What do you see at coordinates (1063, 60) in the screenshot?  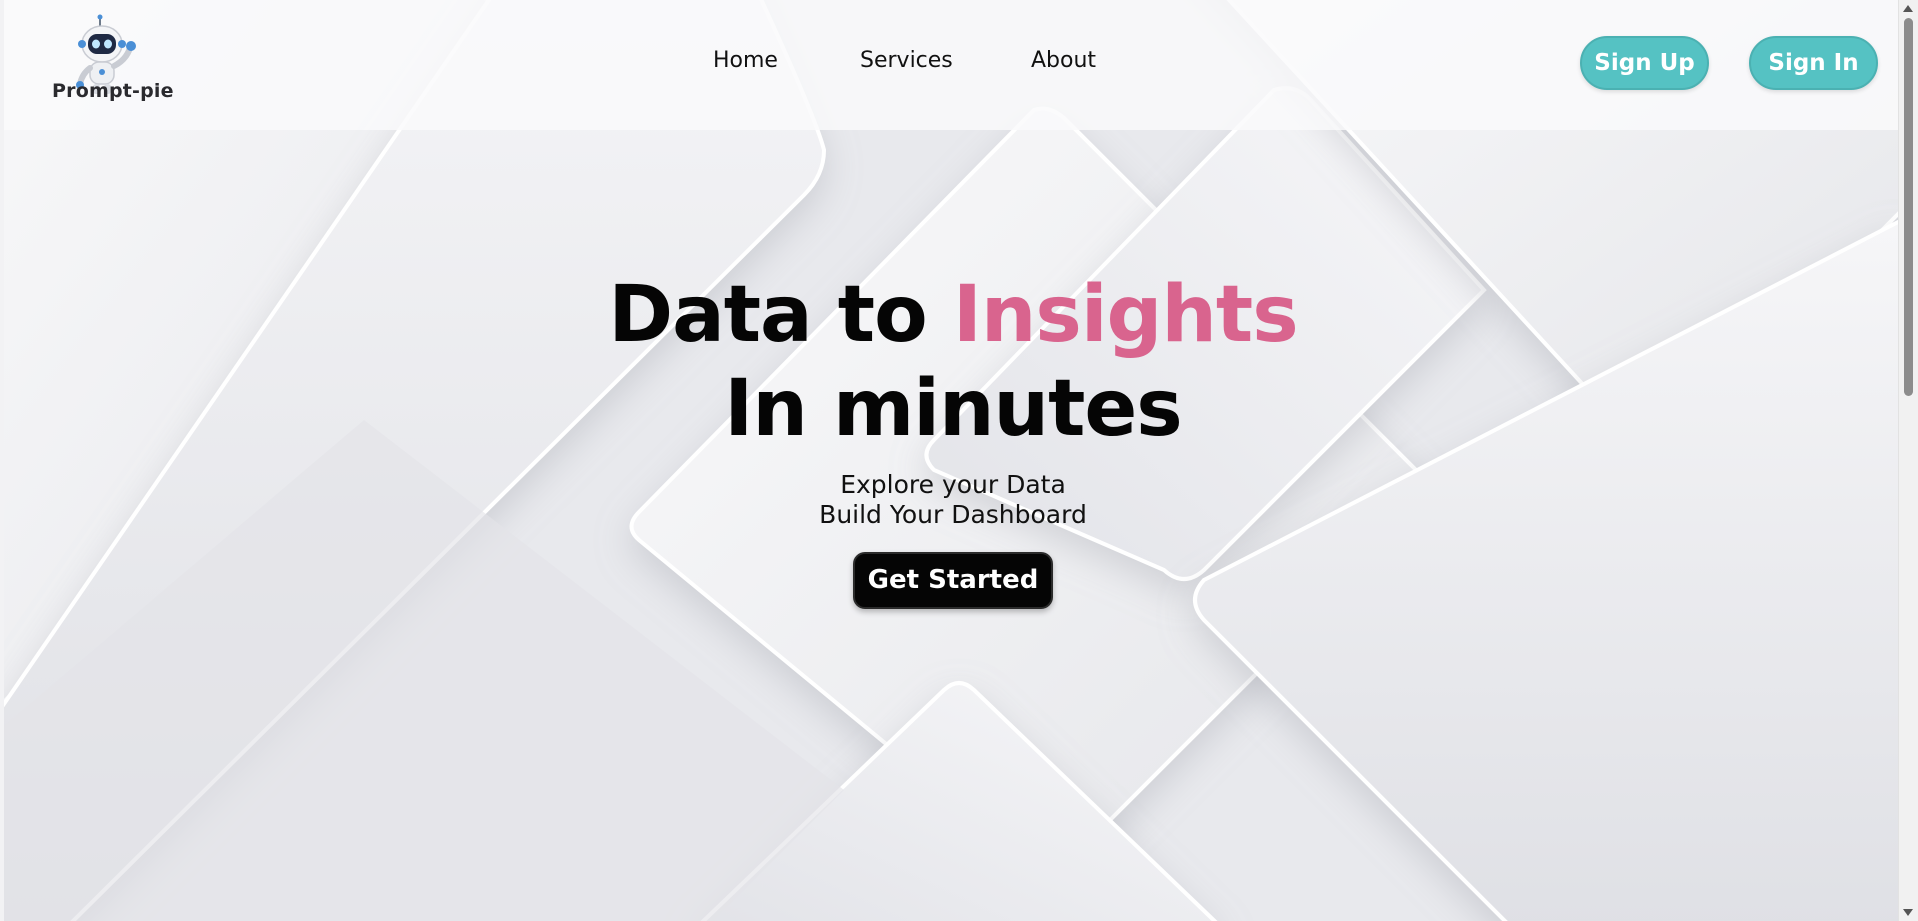 I see `nav-about-link: About` at bounding box center [1063, 60].